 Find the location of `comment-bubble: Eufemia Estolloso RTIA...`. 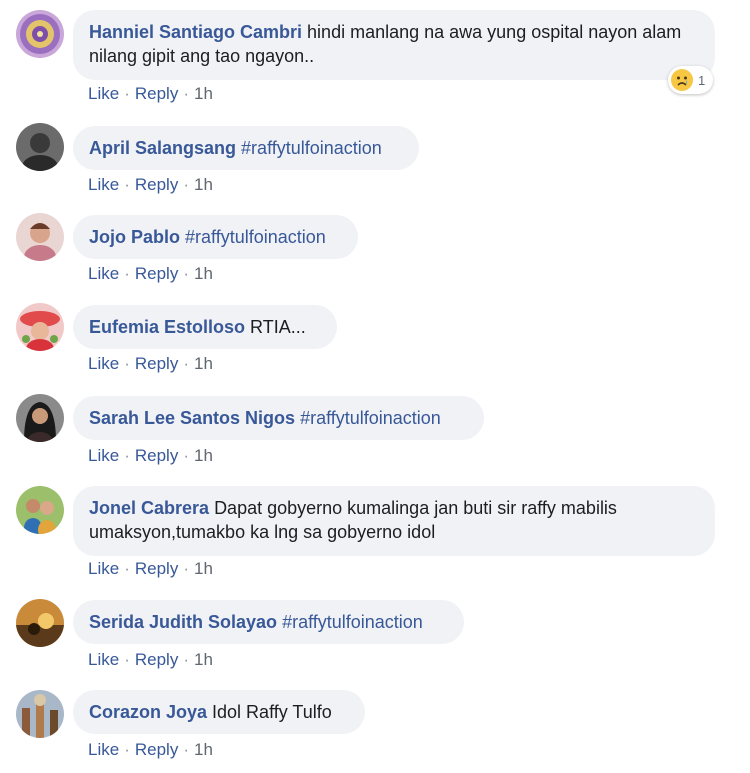

comment-bubble: Eufemia Estolloso RTIA... is located at coordinates (205, 327).